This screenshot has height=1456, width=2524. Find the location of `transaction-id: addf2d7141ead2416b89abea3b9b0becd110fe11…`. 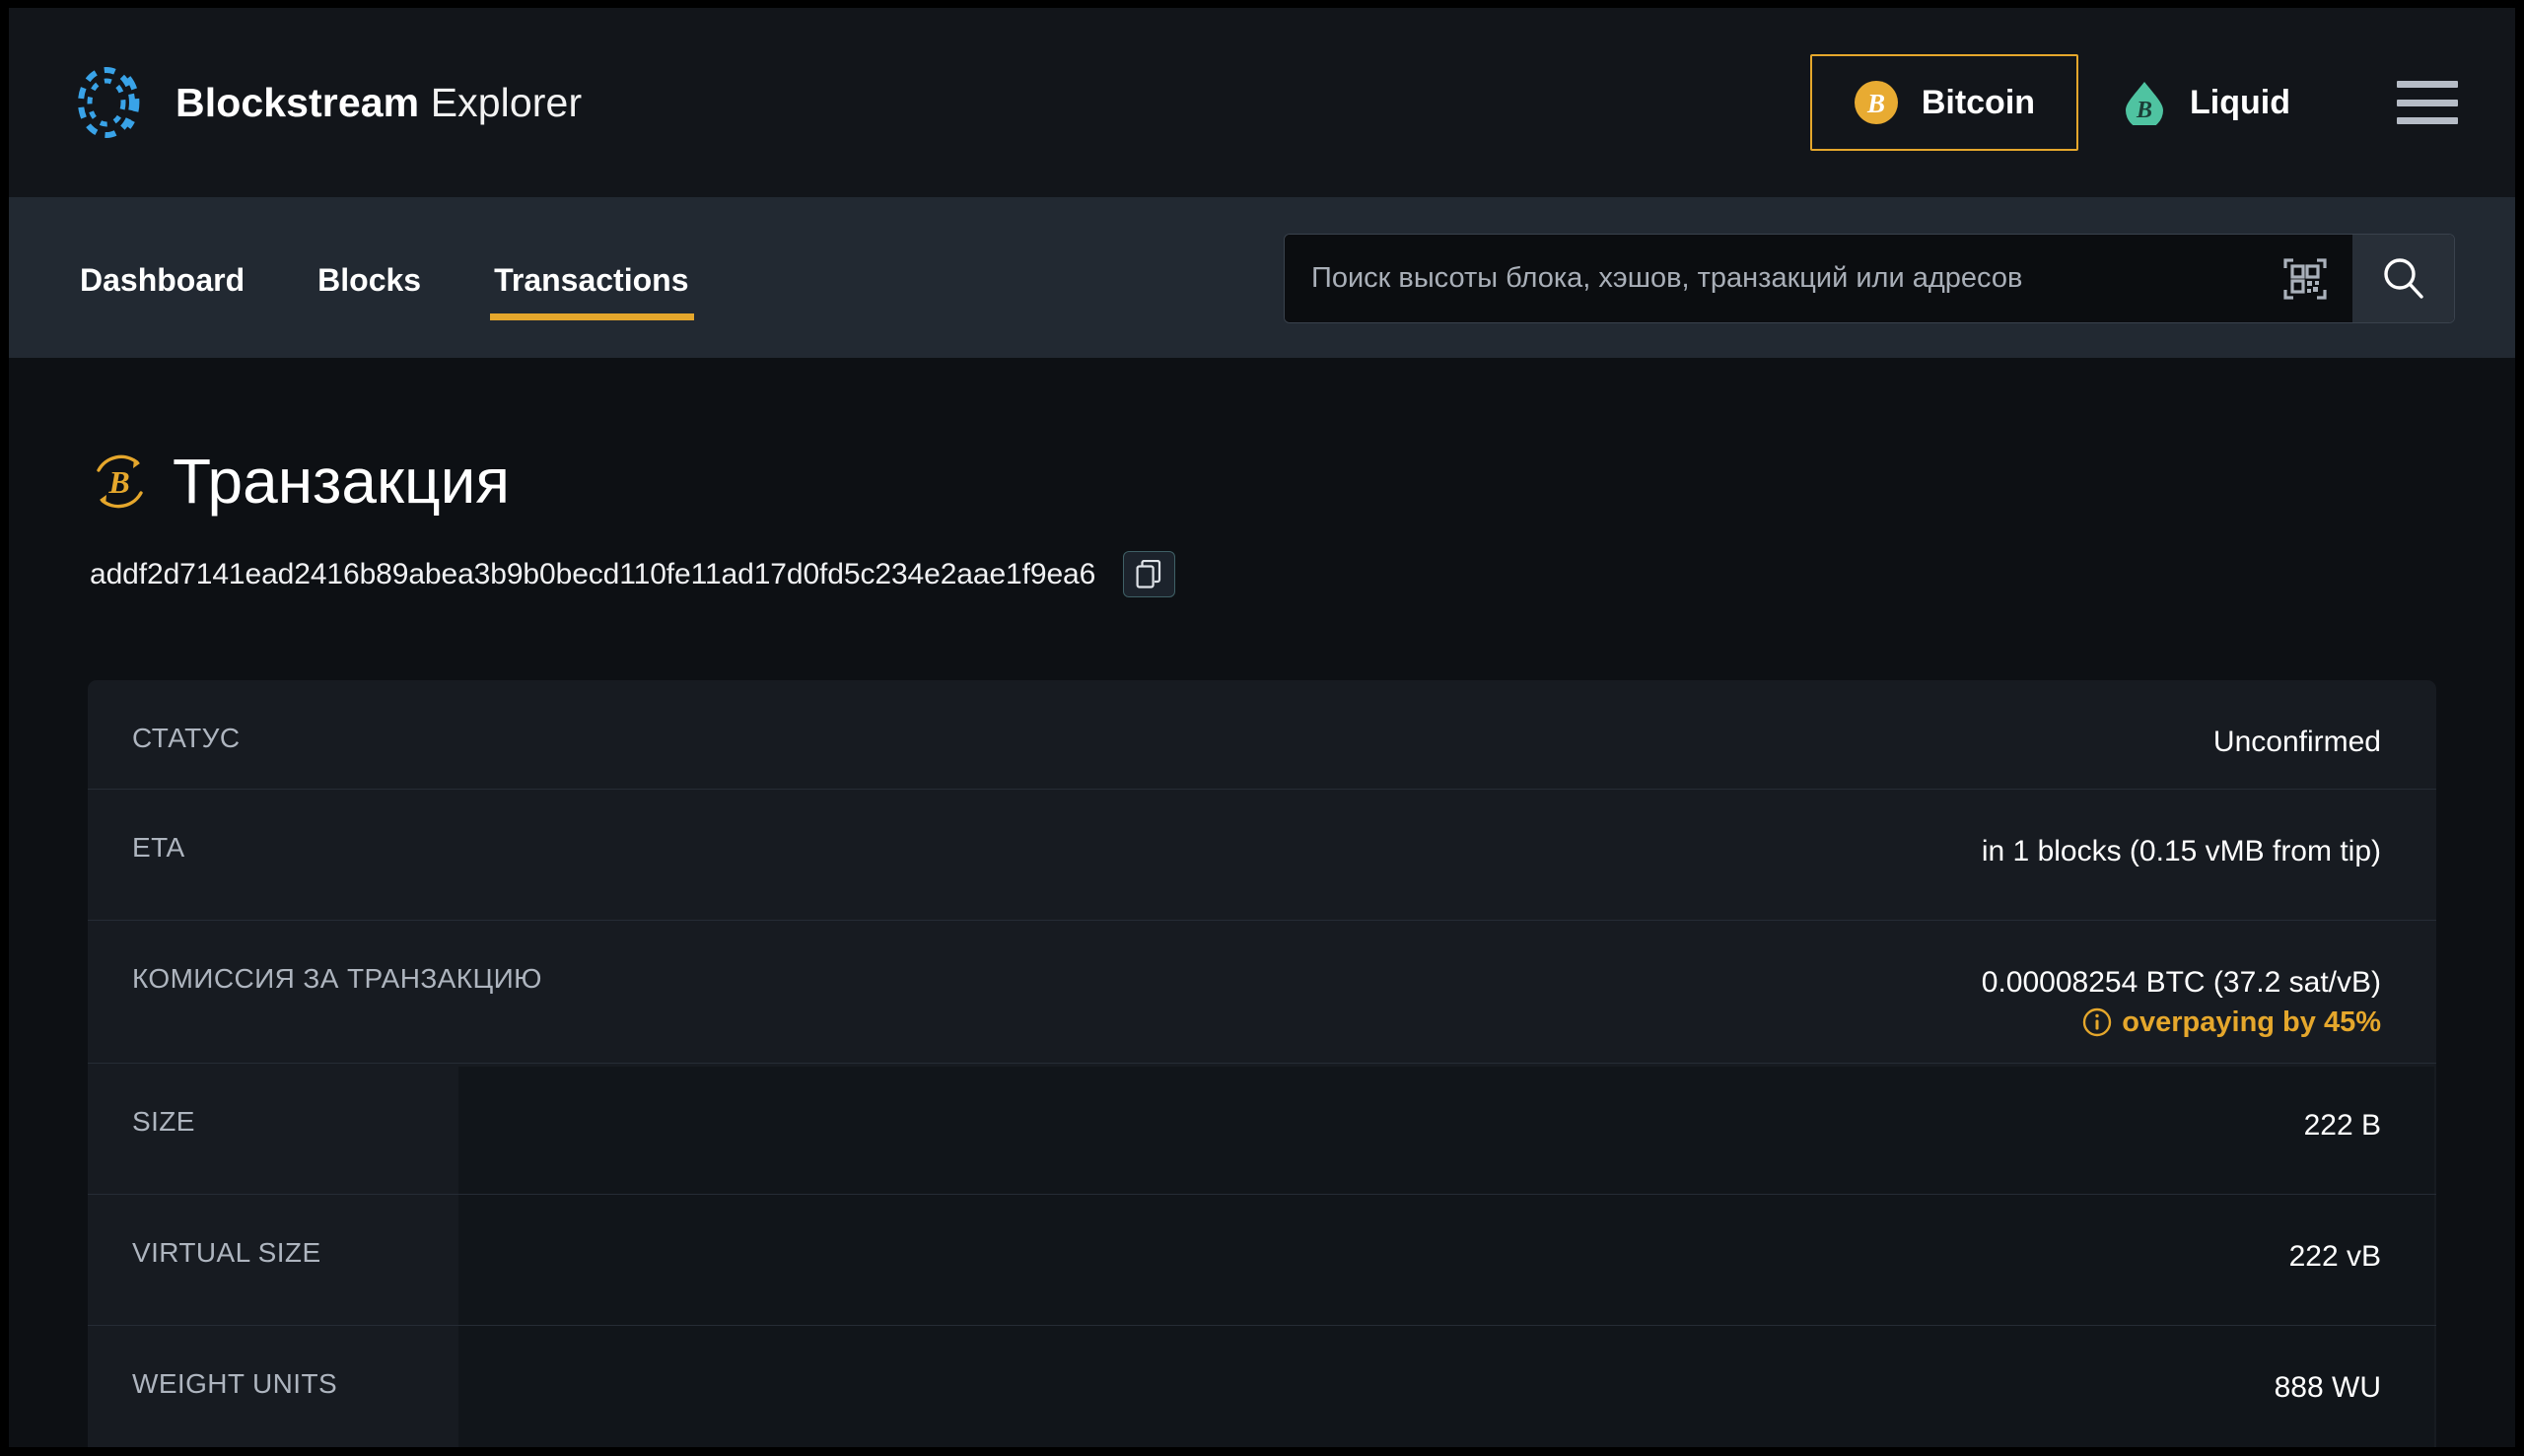

transaction-id: addf2d7141ead2416b89abea3b9b0becd110fe11… is located at coordinates (592, 574).